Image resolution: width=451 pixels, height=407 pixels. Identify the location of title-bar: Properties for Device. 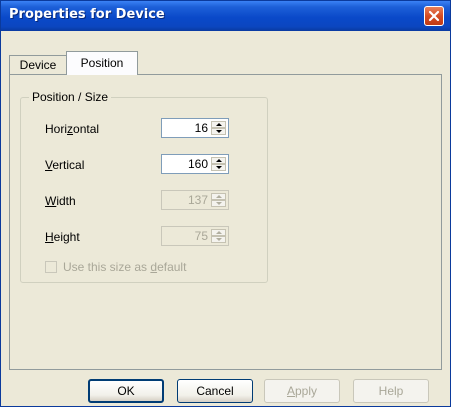
(225, 16).